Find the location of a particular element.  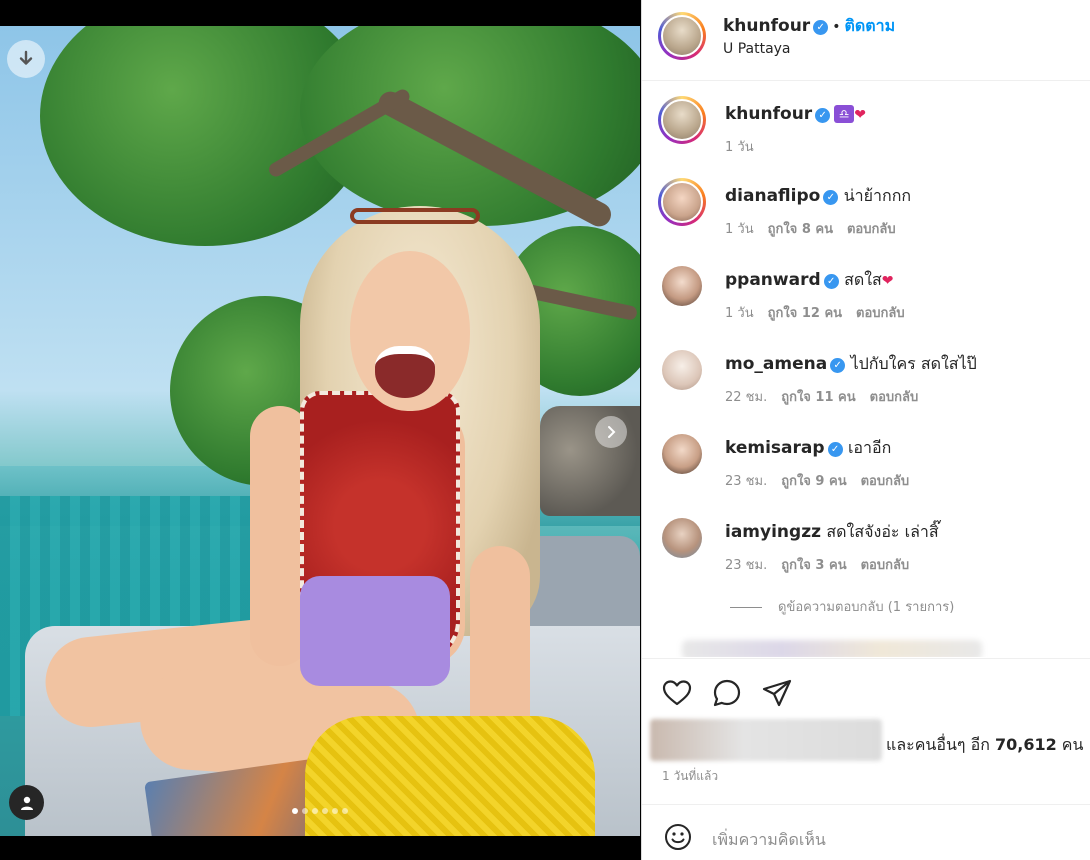

comment-icon is located at coordinates (727, 693).